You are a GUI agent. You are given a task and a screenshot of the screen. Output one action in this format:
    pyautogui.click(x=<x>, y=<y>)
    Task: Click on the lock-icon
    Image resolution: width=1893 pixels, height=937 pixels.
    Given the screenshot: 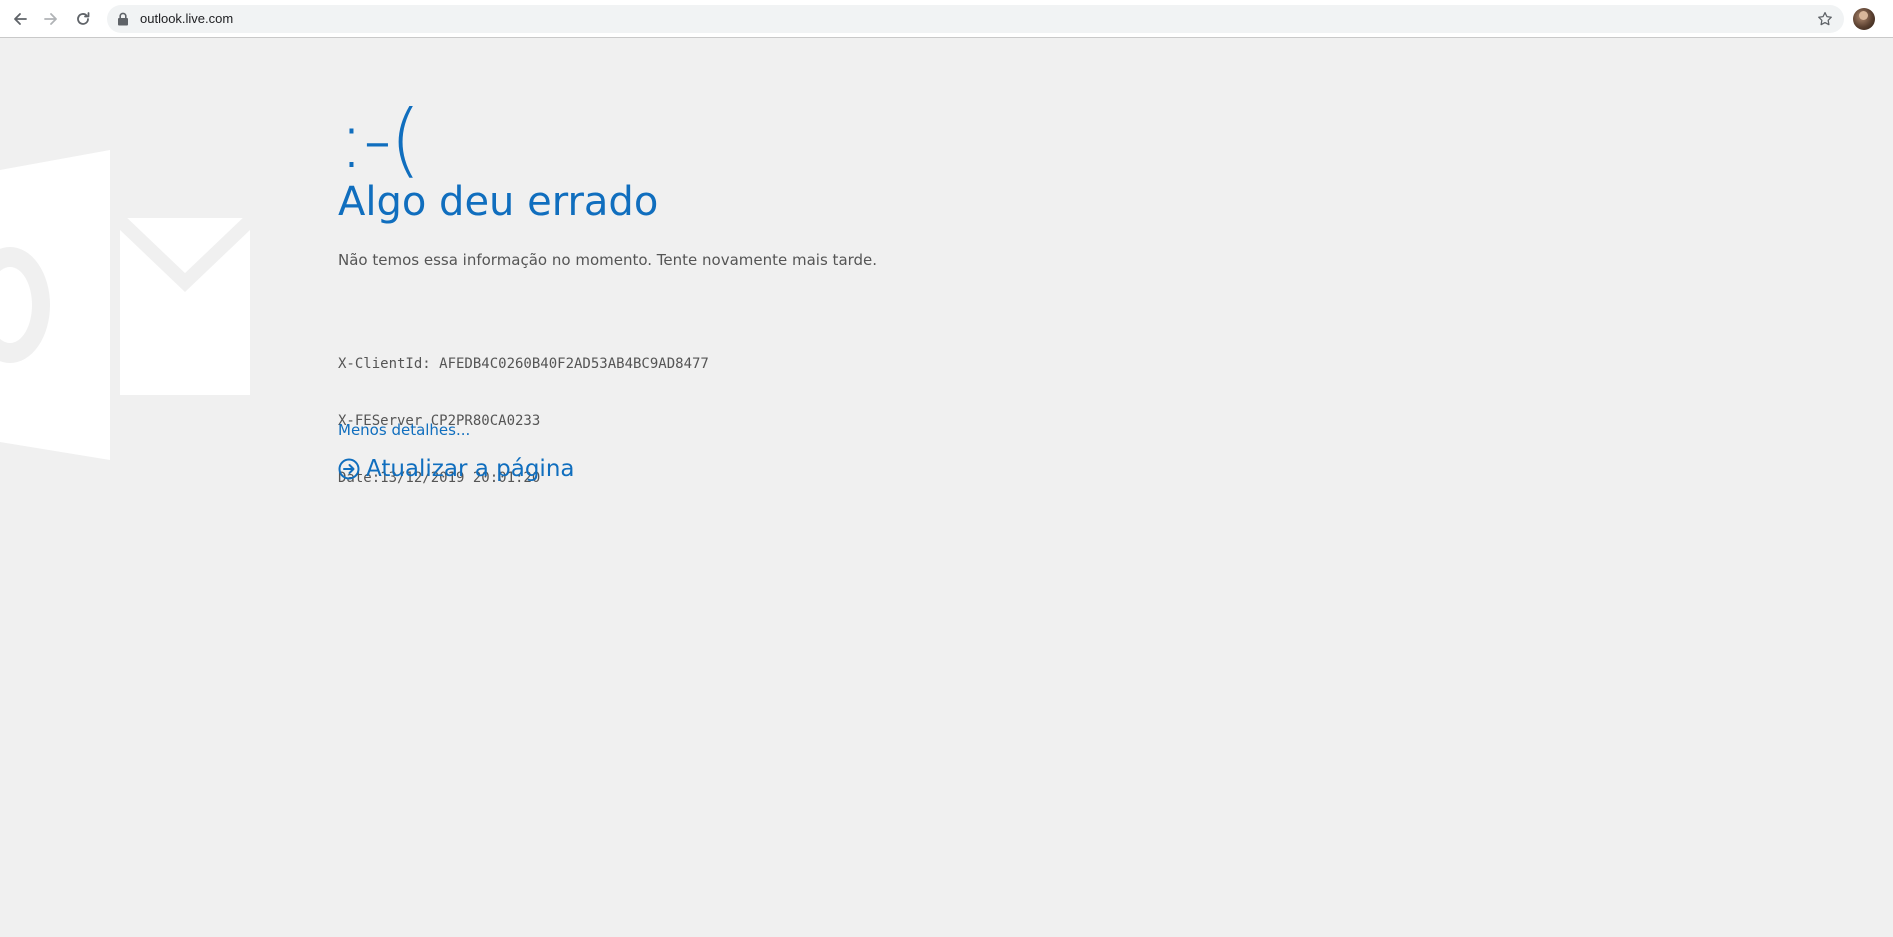 What is the action you would take?
    pyautogui.click(x=123, y=19)
    